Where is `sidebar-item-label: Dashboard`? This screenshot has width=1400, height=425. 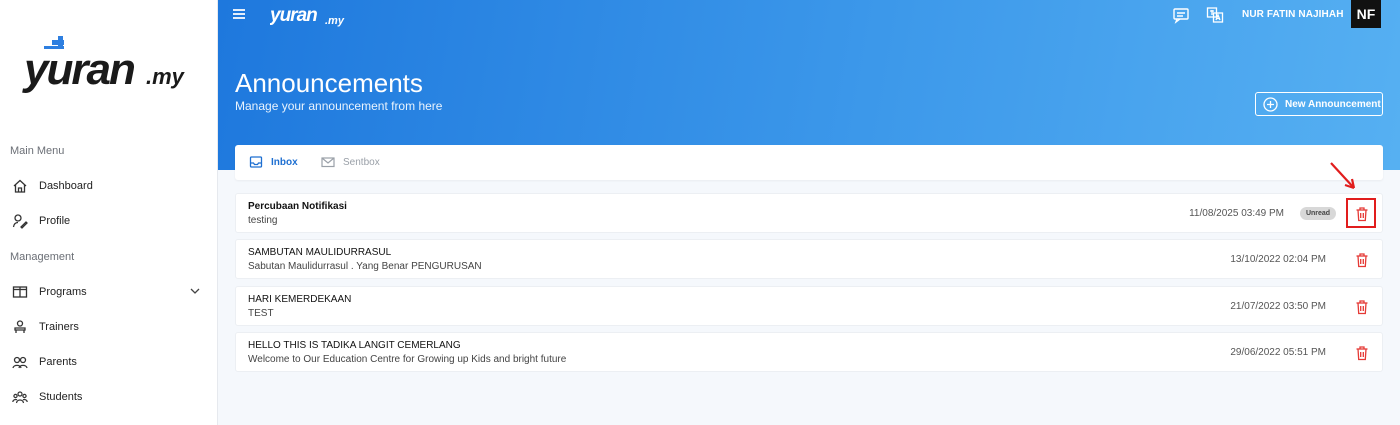 sidebar-item-label: Dashboard is located at coordinates (66, 186).